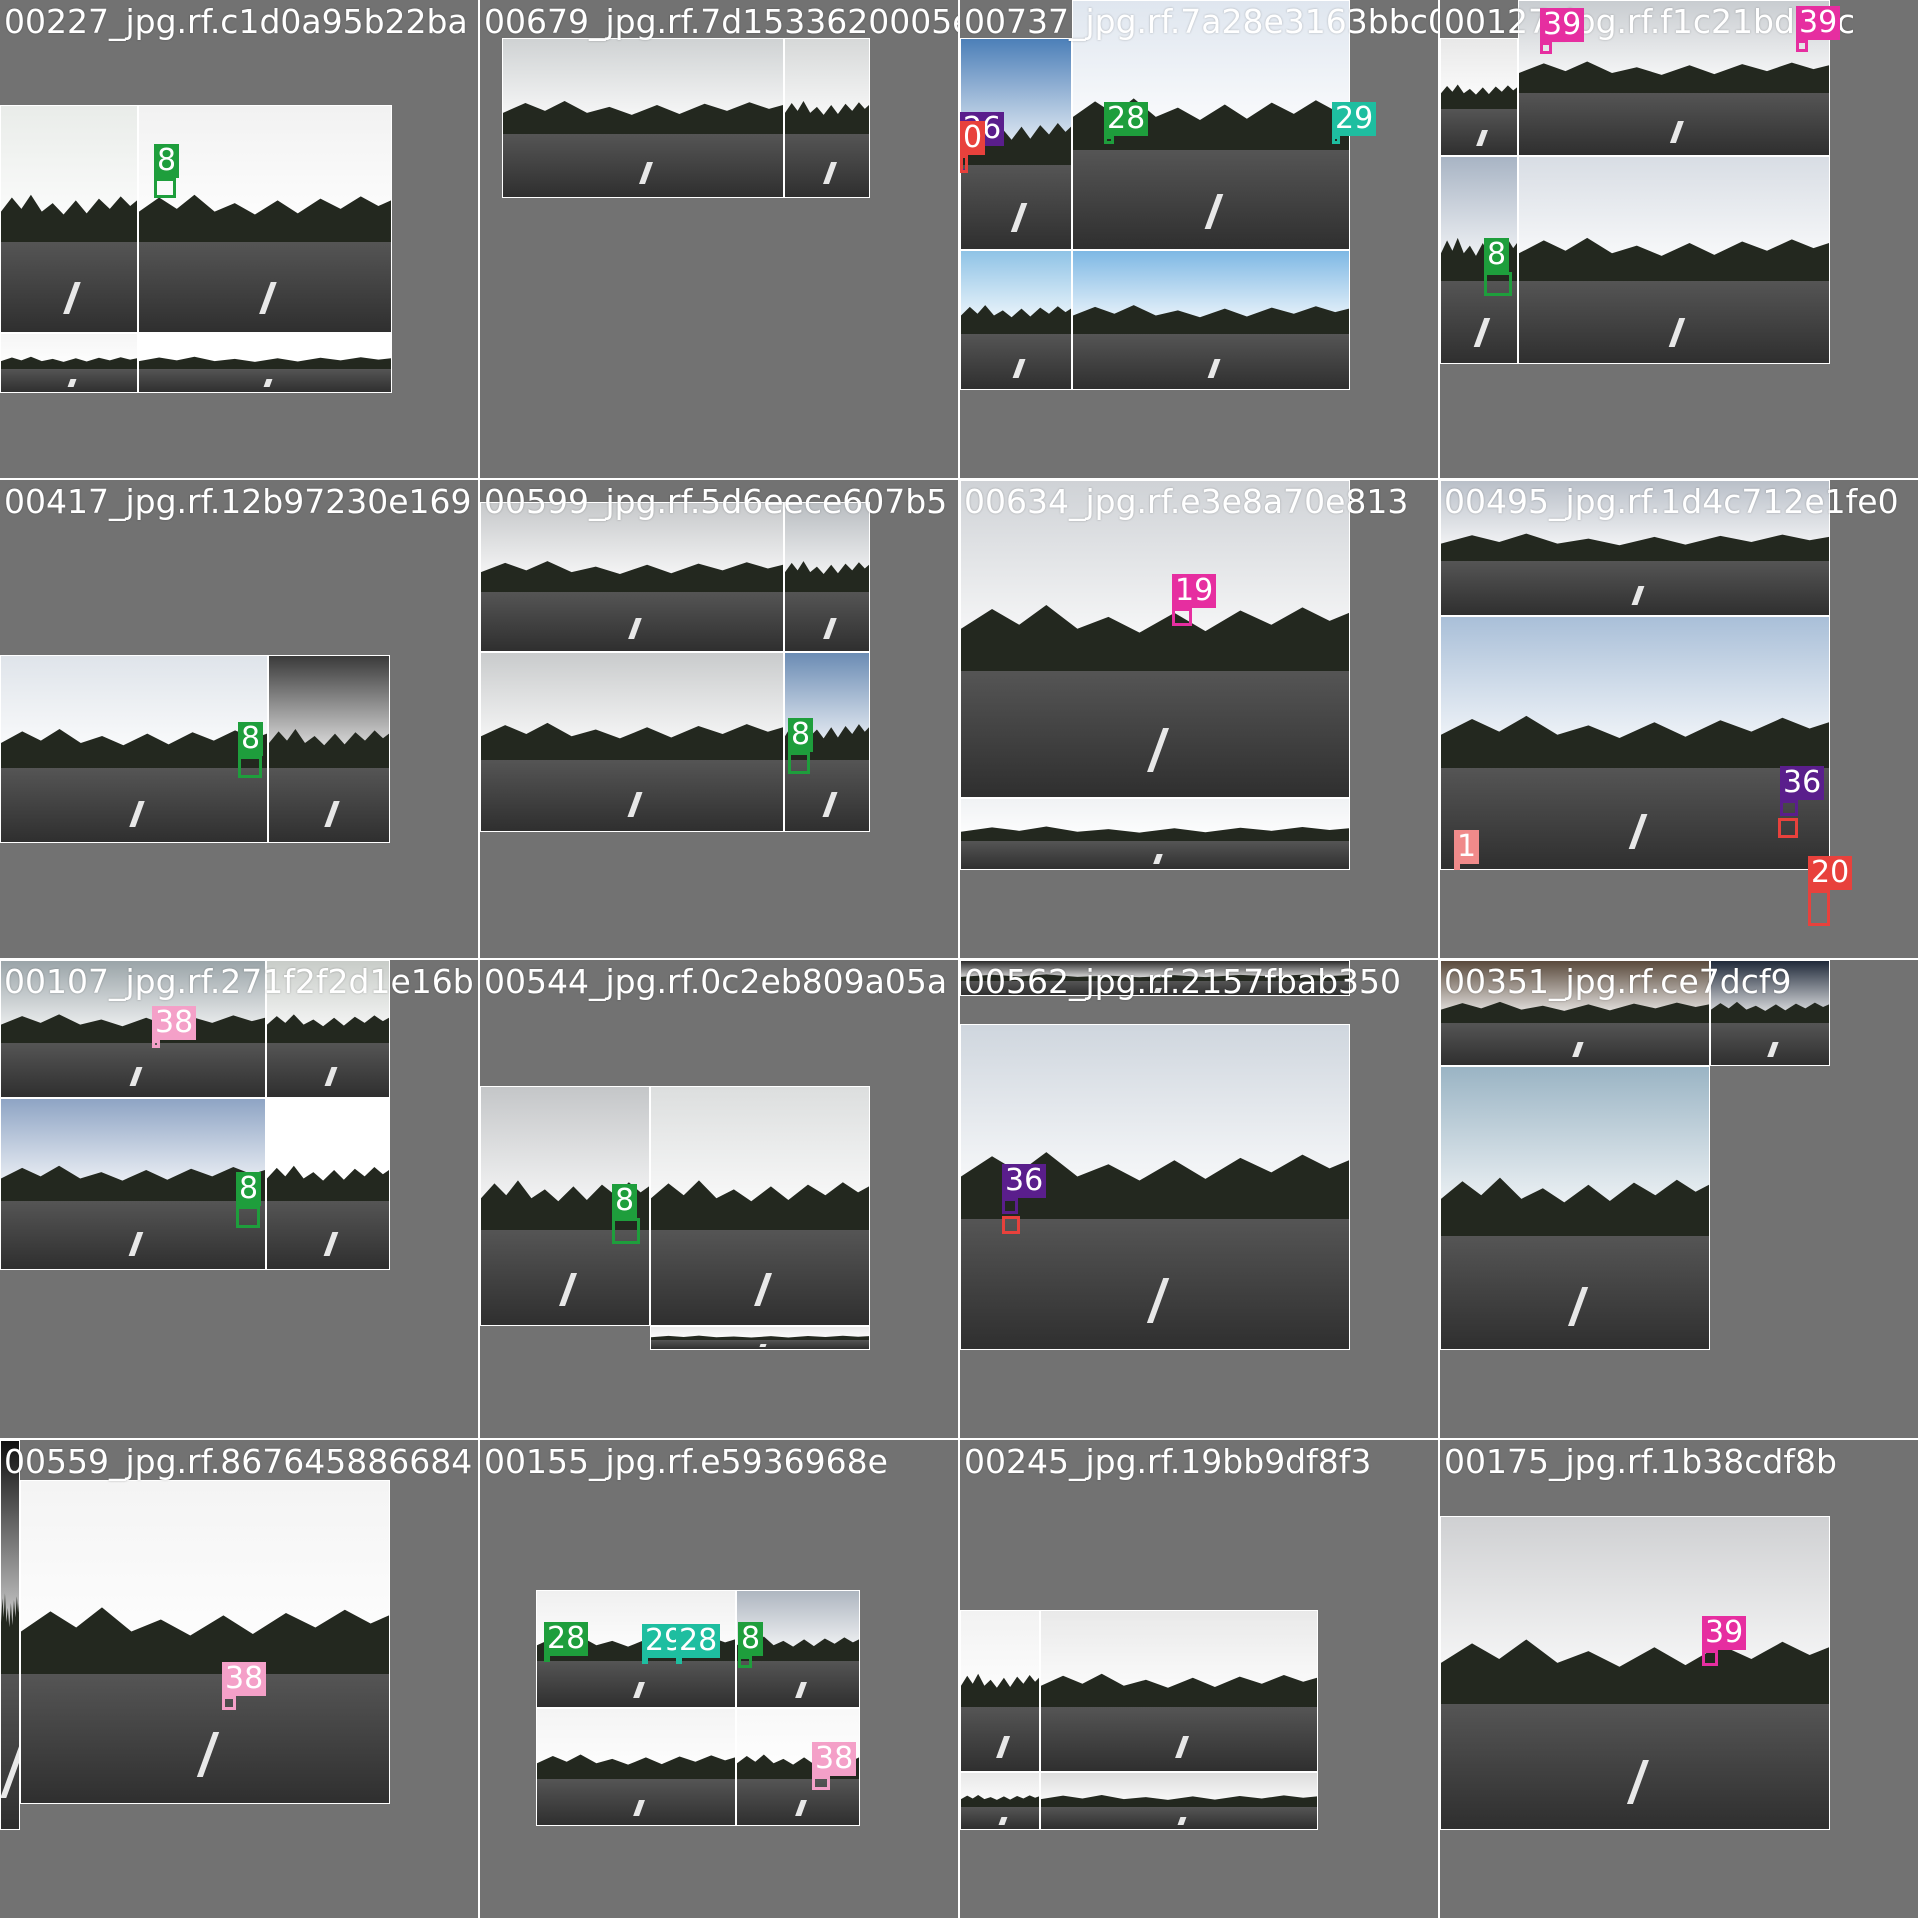  I want to click on detection-label: 20, so click(1830, 873).